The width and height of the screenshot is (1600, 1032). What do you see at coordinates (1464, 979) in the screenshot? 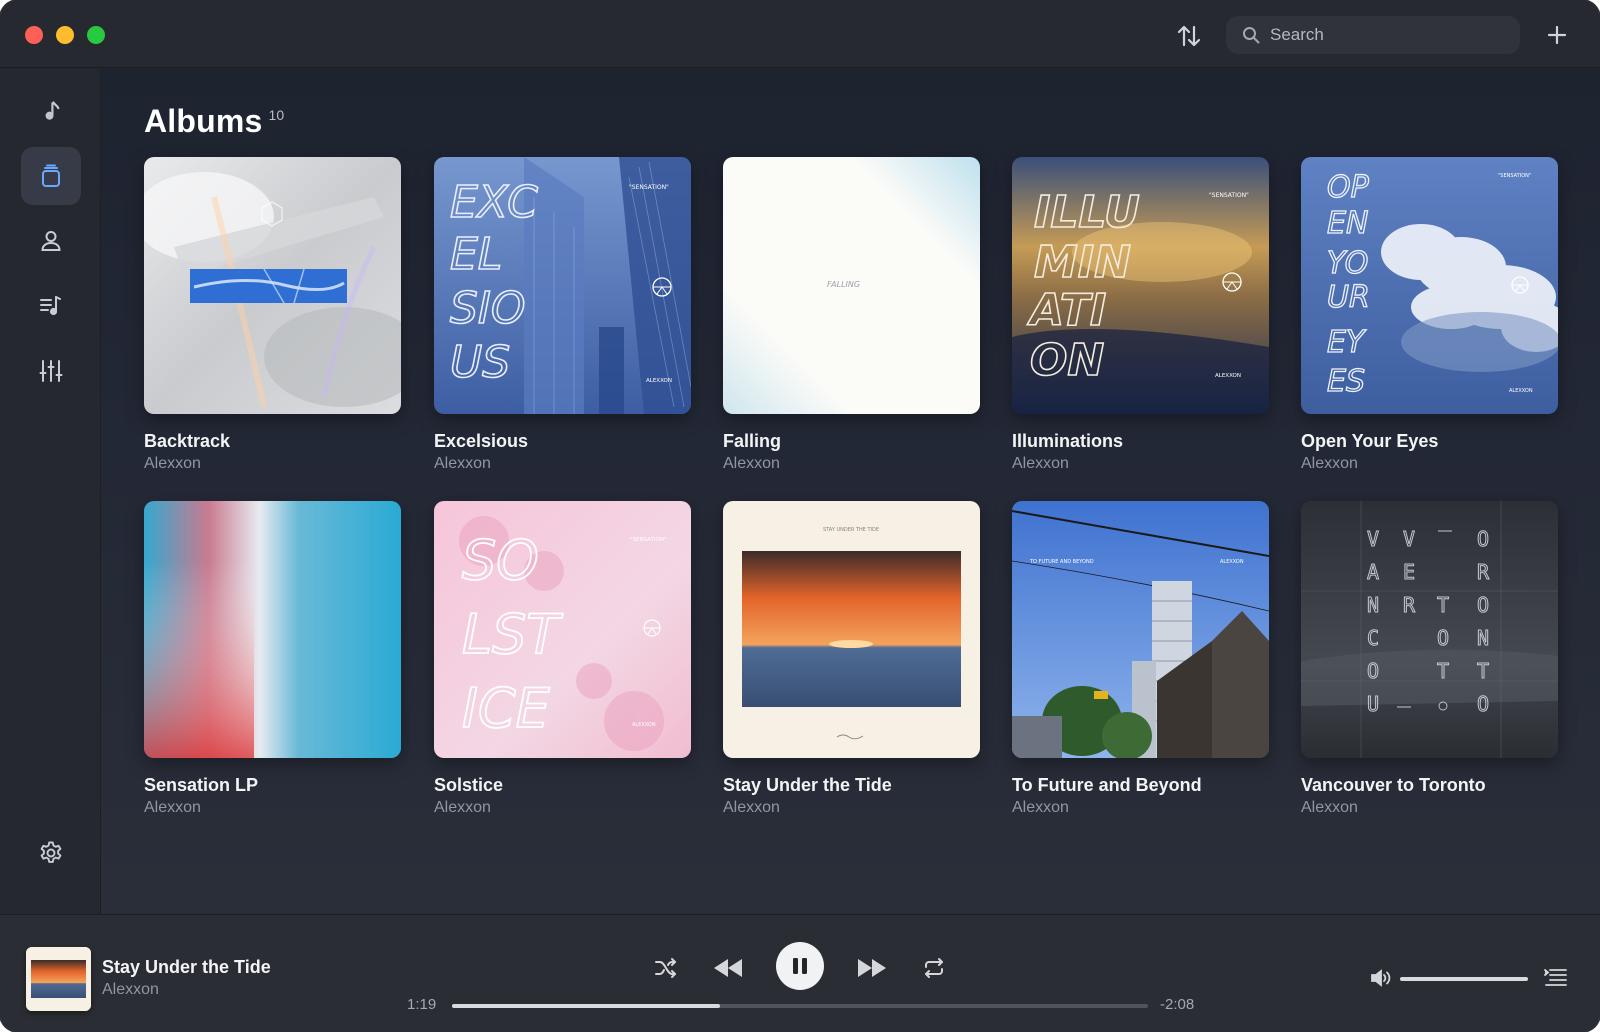
I see `volume-slider` at bounding box center [1464, 979].